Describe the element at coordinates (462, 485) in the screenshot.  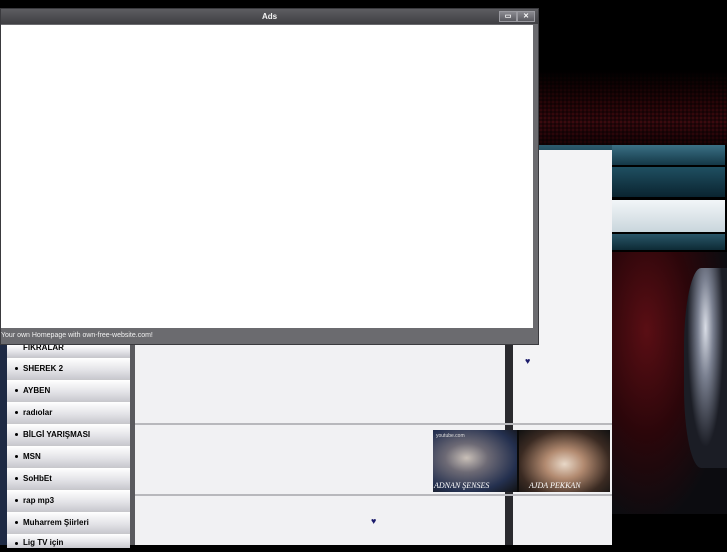
I see `thumbnail-caption: ADNAN ŞENSES` at that location.